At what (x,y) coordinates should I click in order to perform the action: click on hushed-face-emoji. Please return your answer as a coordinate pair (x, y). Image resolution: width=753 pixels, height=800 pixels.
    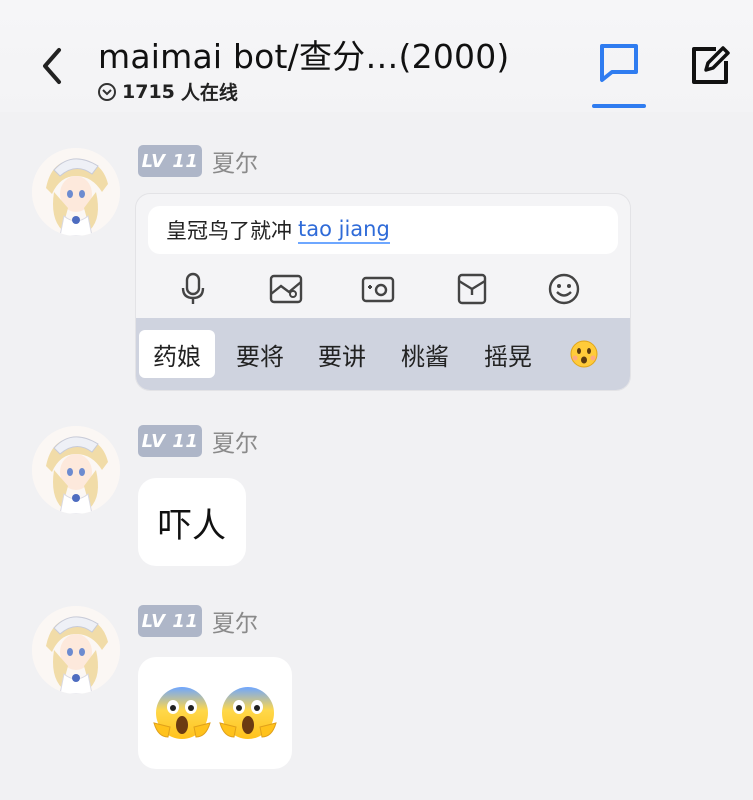
    Looking at the image, I should click on (584, 354).